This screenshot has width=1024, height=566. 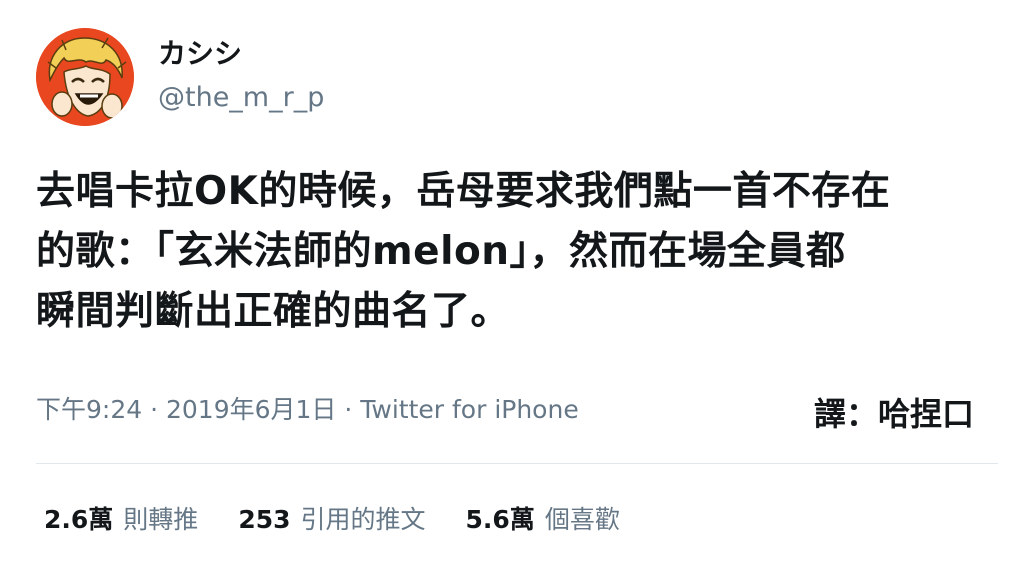 I want to click on anime-character-avatar-icon, so click(x=85, y=77).